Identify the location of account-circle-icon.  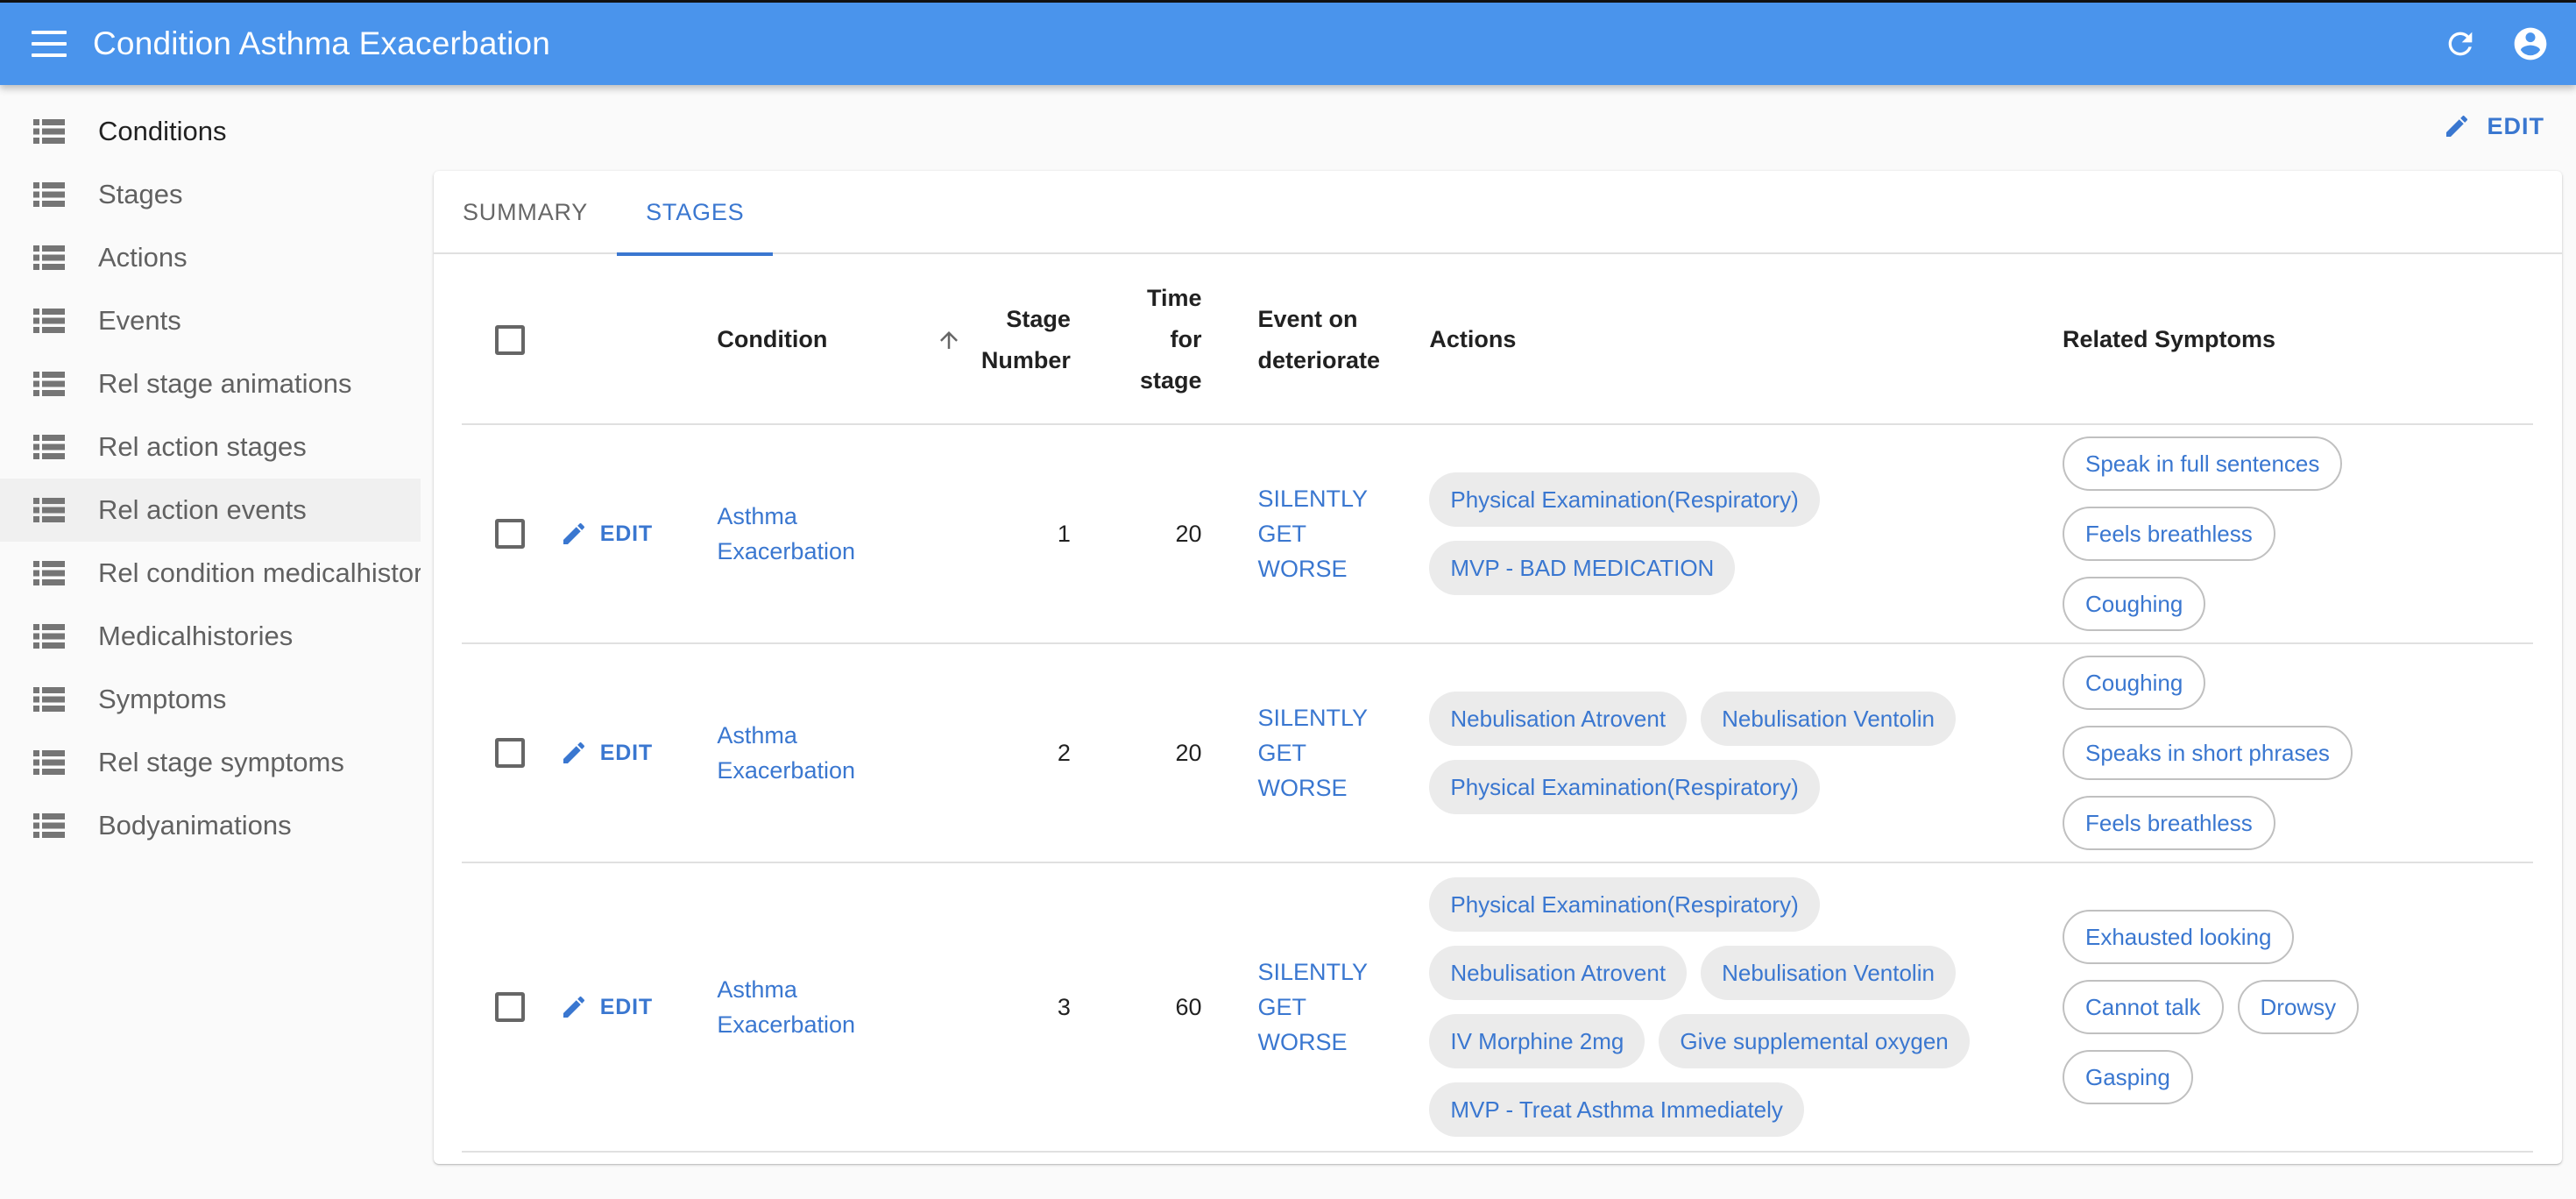
(2530, 44).